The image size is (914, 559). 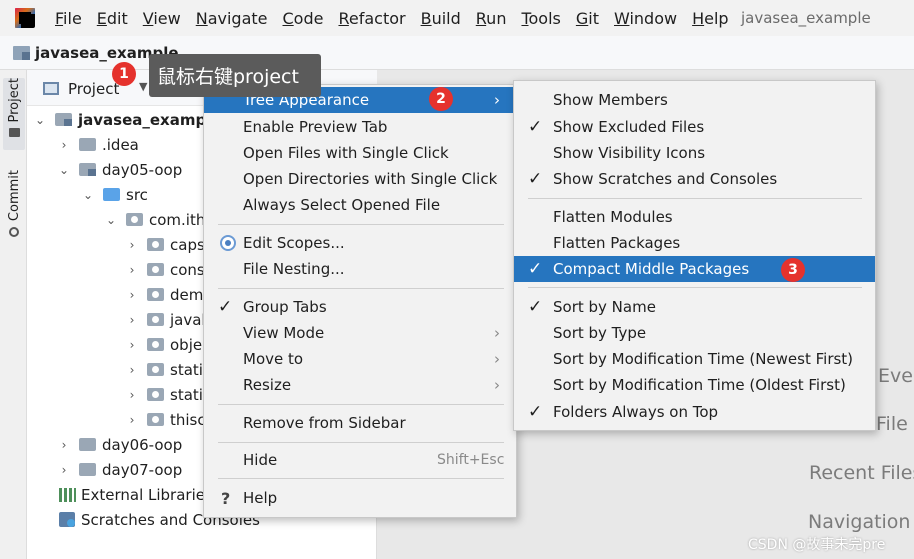 What do you see at coordinates (694, 307) in the screenshot?
I see `submenu-item-sort-by-name: ✓ Sort by Name` at bounding box center [694, 307].